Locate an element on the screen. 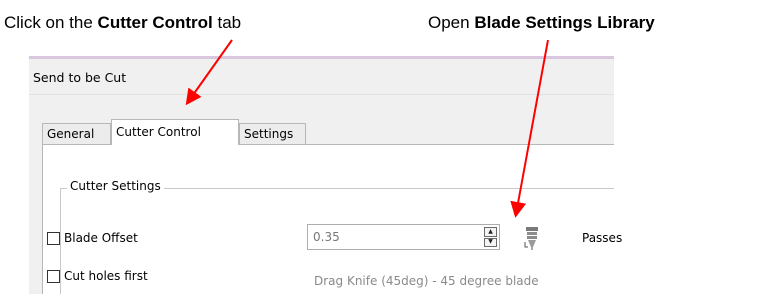 The image size is (769, 294). annotation-blade-library: Open Blade Settings Library is located at coordinates (541, 23).